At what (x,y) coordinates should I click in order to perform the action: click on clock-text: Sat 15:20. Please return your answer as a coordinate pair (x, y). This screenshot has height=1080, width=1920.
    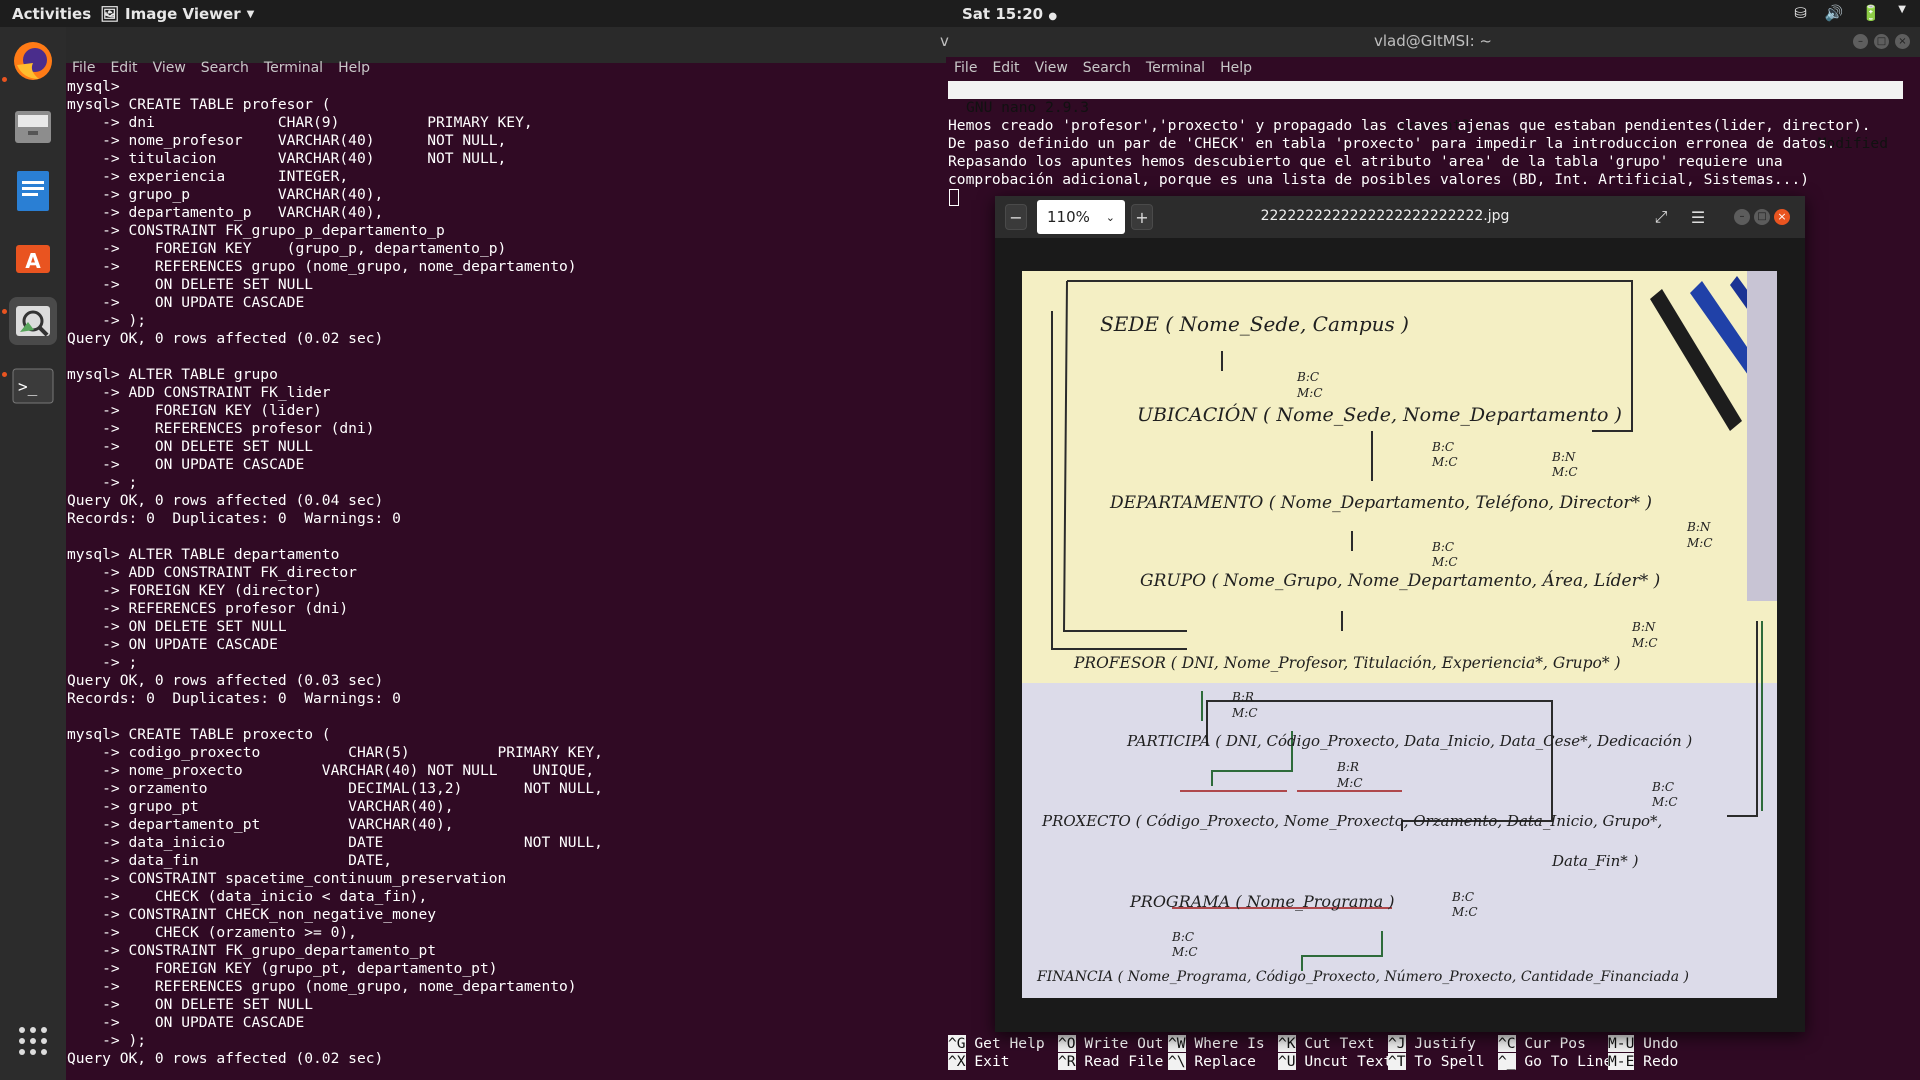
    Looking at the image, I should click on (1003, 14).